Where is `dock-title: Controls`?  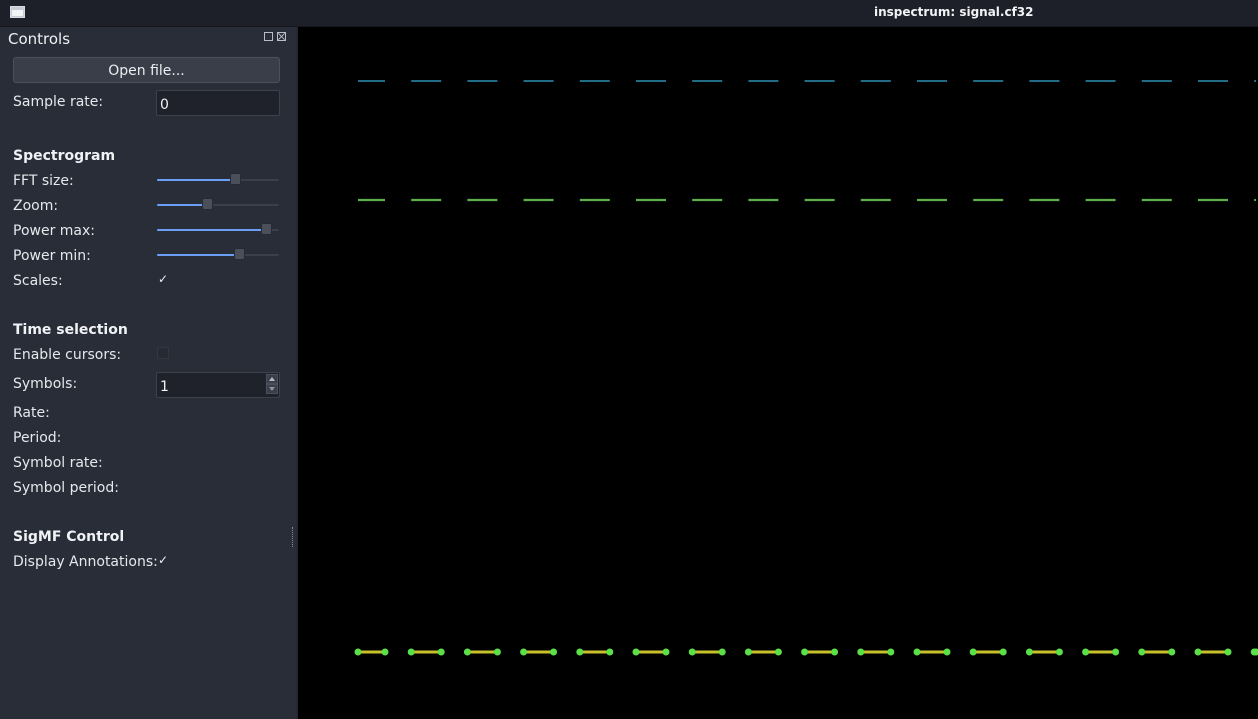 dock-title: Controls is located at coordinates (39, 39).